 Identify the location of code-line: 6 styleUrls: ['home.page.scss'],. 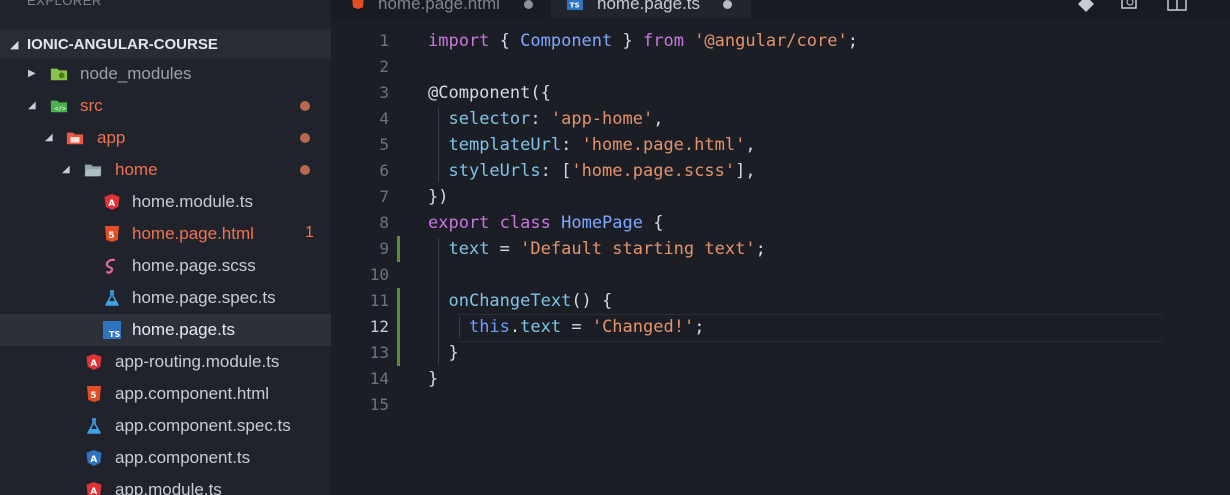
(780, 171).